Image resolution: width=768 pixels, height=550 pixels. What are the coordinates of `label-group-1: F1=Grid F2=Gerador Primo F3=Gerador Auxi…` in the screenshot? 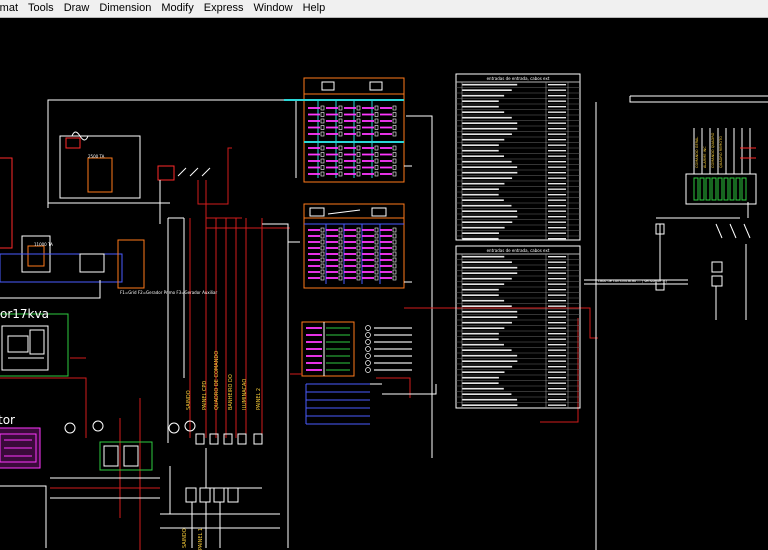 It's located at (169, 292).